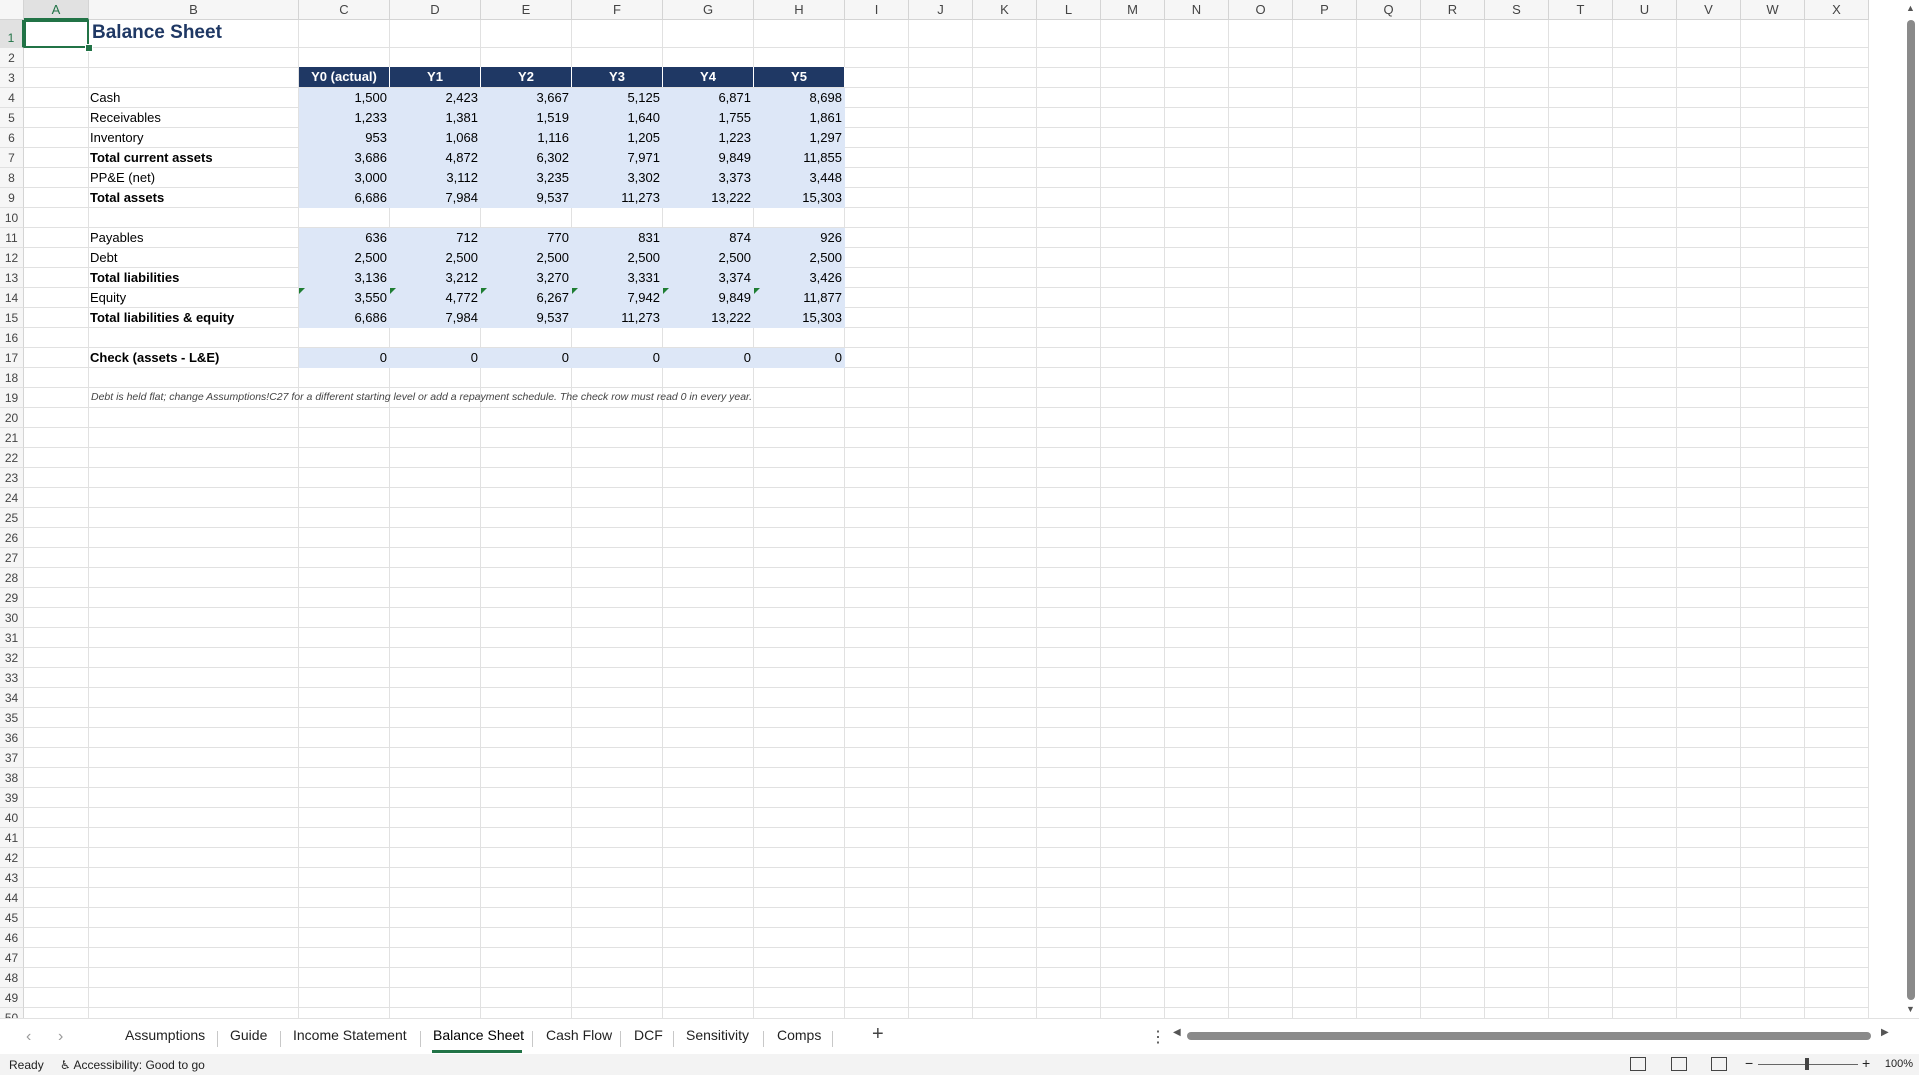  Describe the element at coordinates (617, 318) in the screenshot. I see `value-cell: 11,273` at that location.